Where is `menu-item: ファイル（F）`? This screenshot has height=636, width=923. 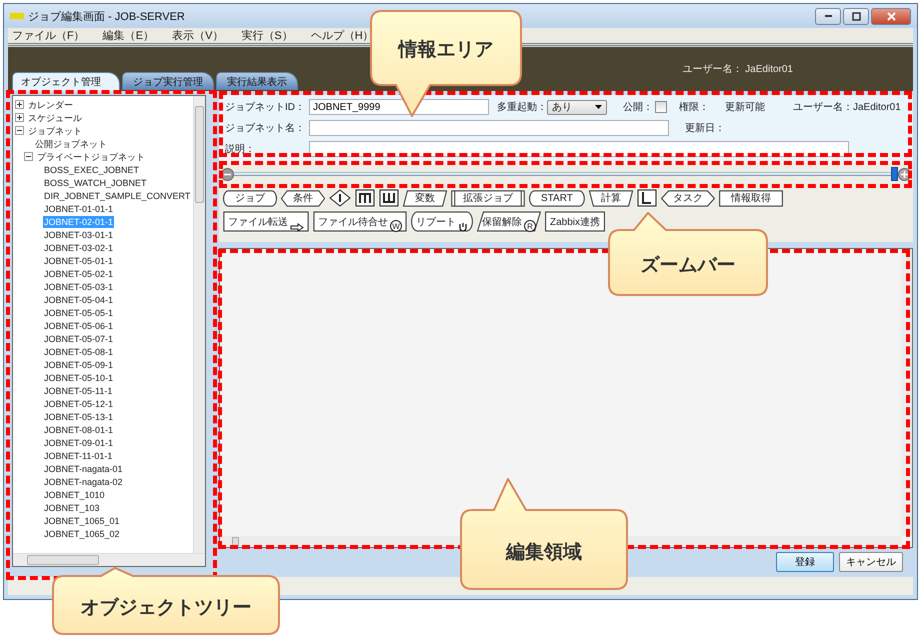 menu-item: ファイル（F） is located at coordinates (48, 35).